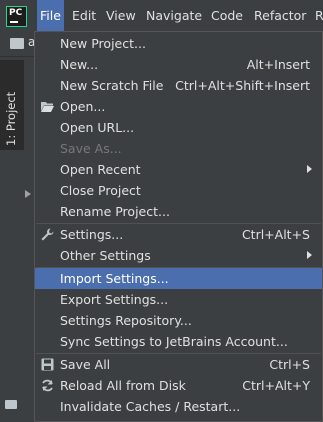 This screenshot has height=422, width=323. What do you see at coordinates (28, 194) in the screenshot?
I see `expand-arrow-icon` at bounding box center [28, 194].